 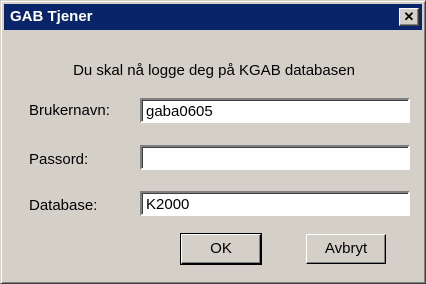 What do you see at coordinates (59, 159) in the screenshot?
I see `password-label: Passord:` at bounding box center [59, 159].